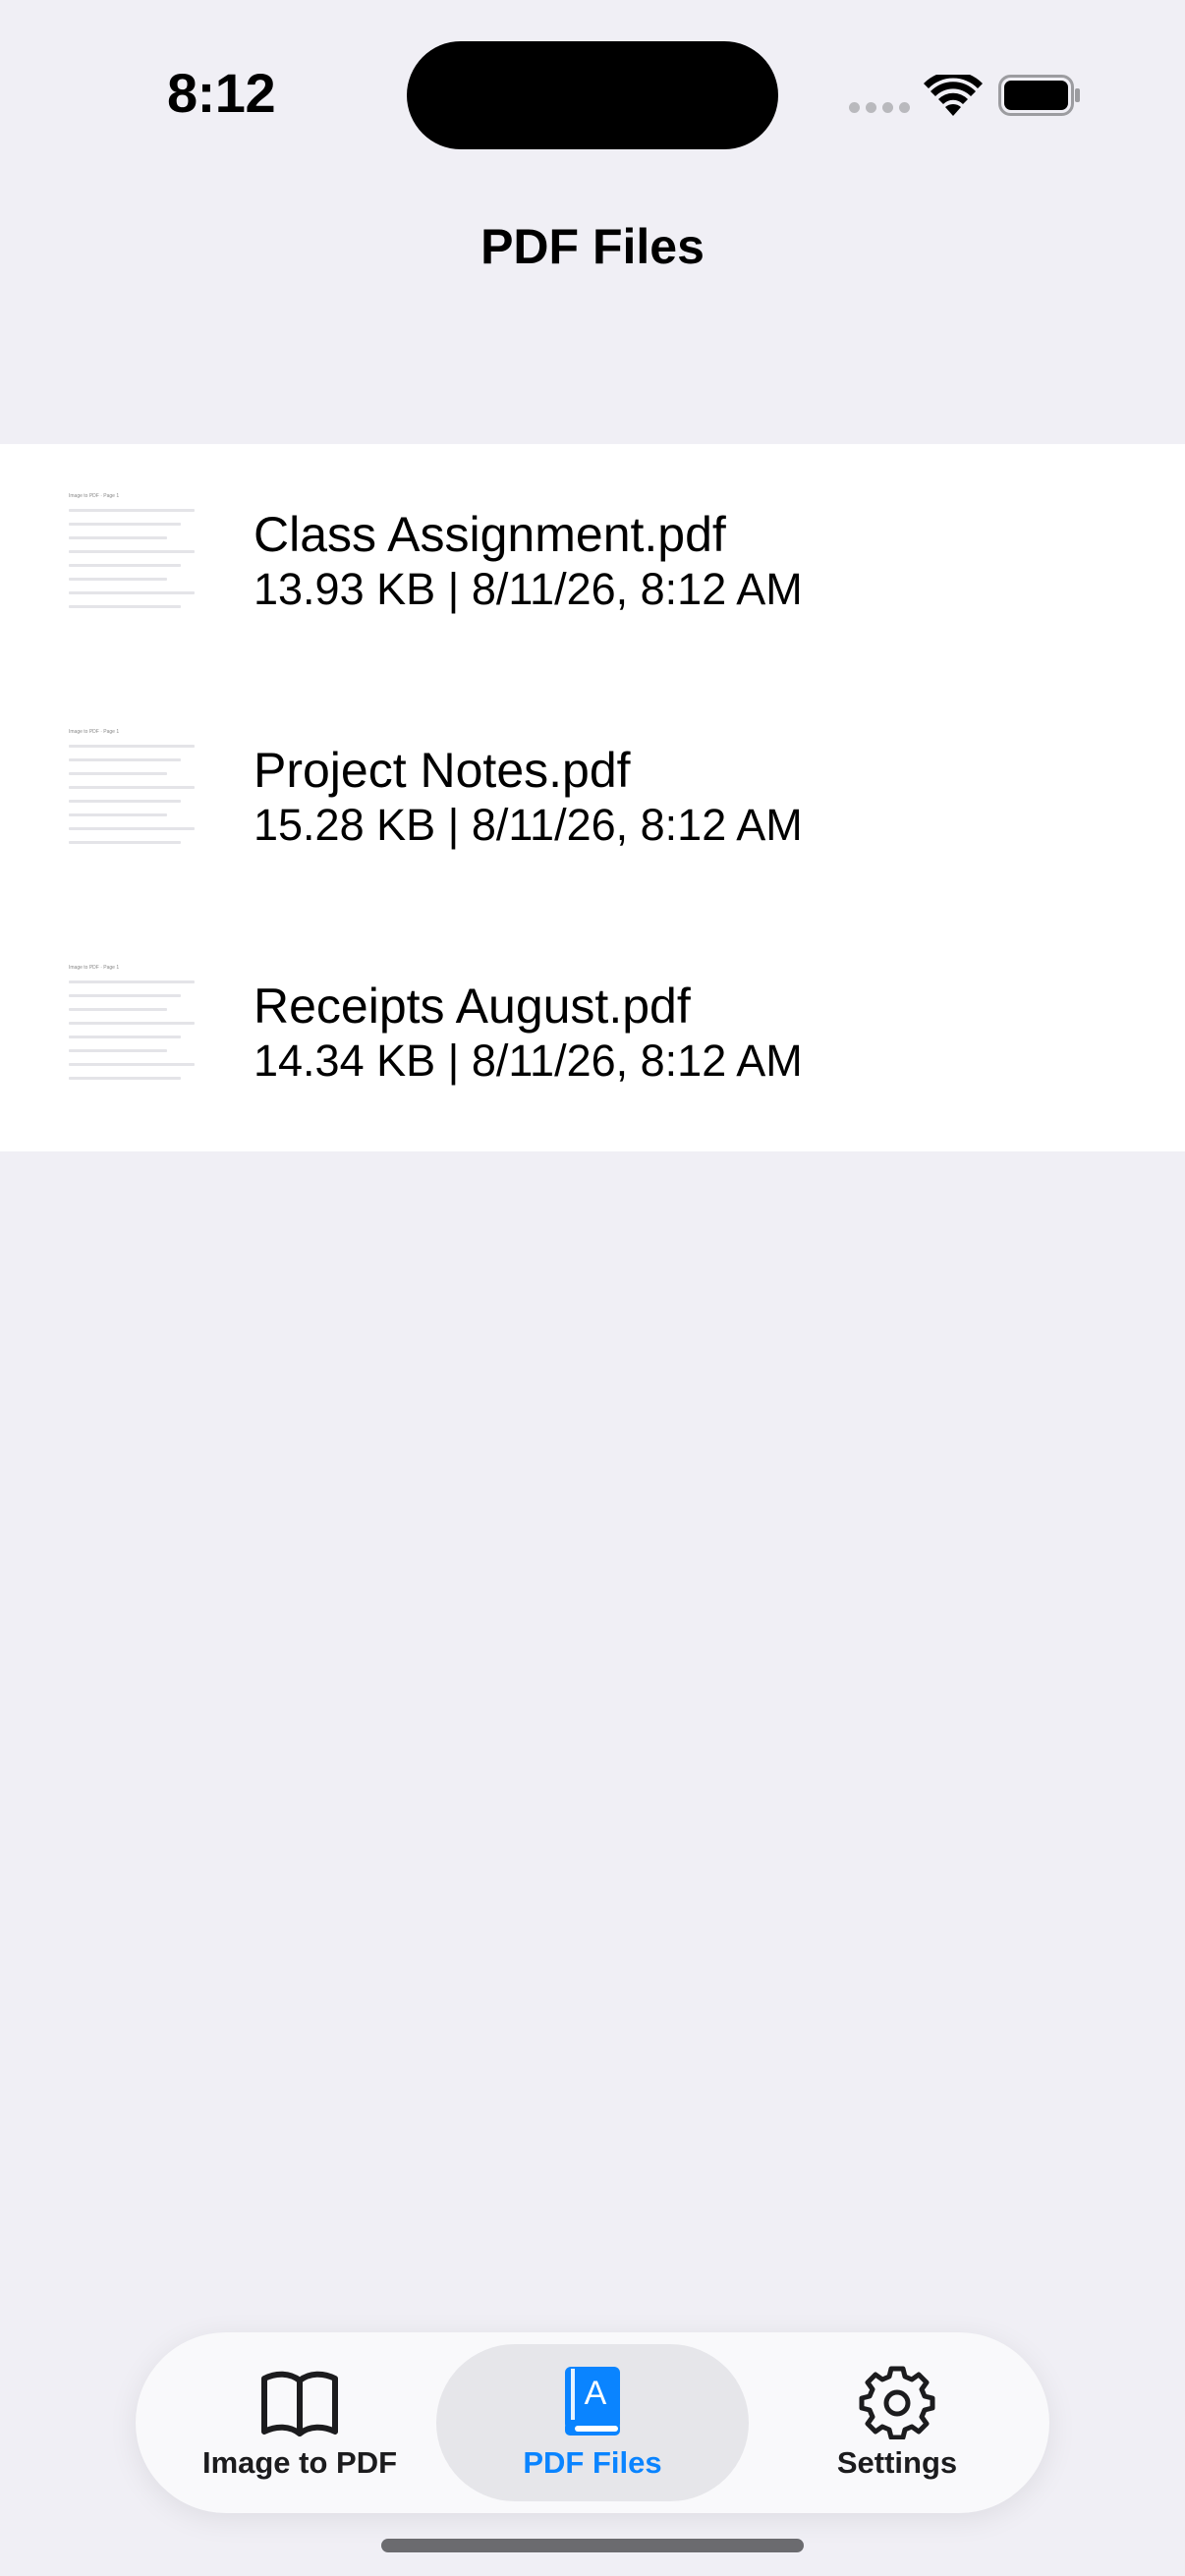  I want to click on home-indicator, so click(592, 2545).